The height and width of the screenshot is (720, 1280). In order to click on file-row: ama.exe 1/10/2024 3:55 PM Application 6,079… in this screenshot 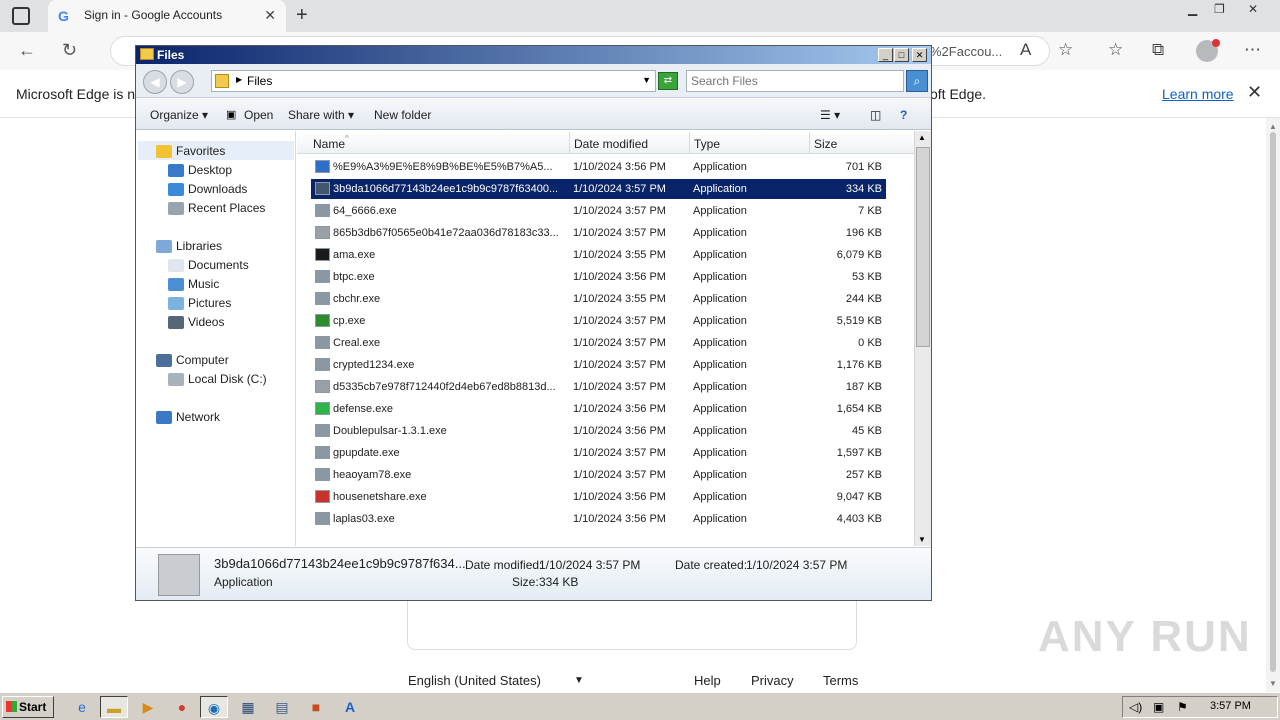, I will do `click(598, 255)`.